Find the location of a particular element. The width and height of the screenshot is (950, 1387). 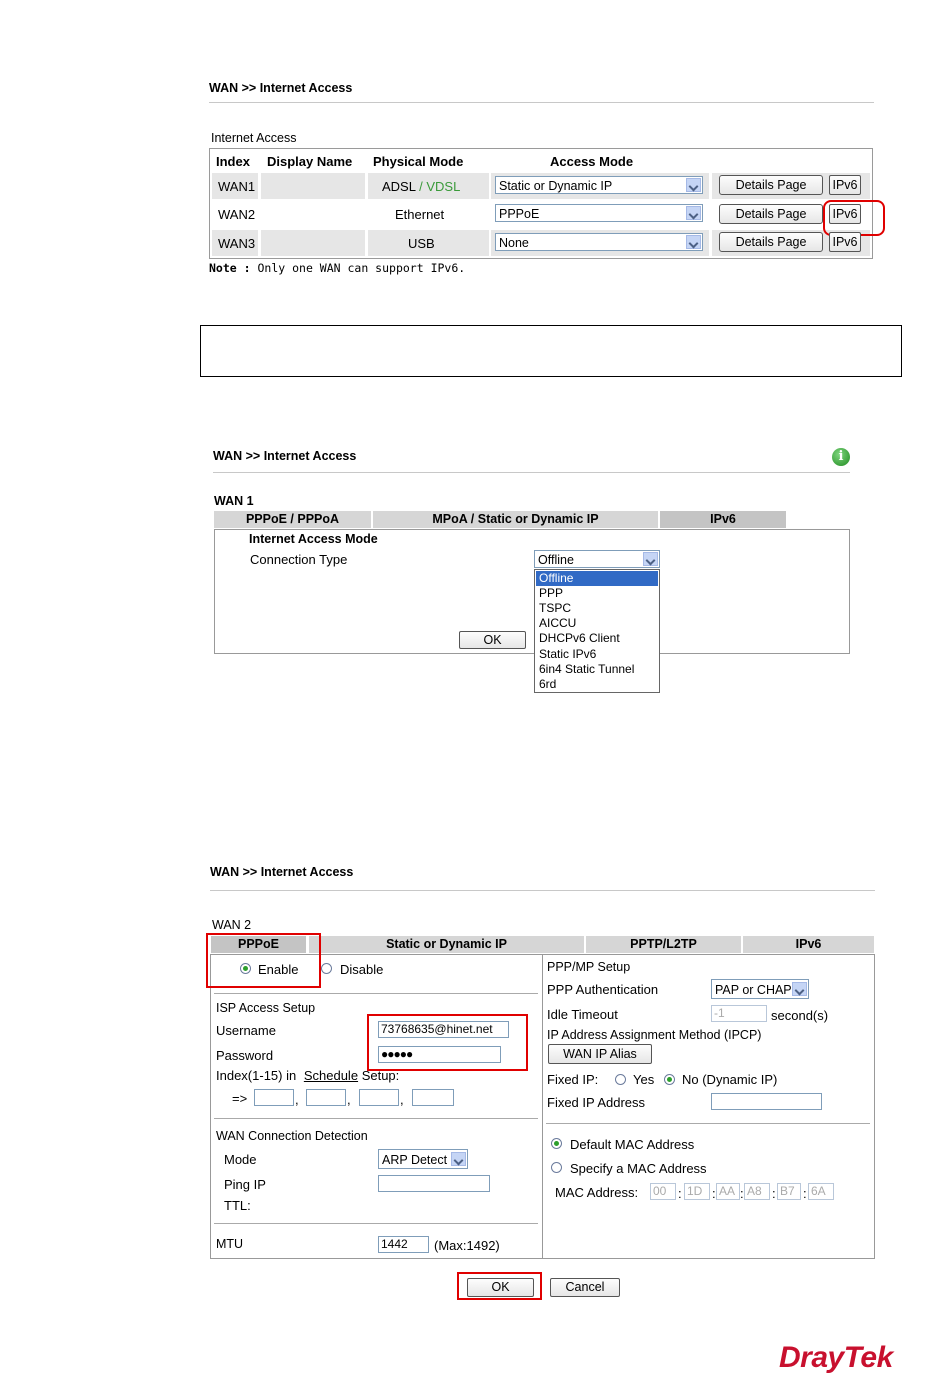

mac-part-2: 1D is located at coordinates (697, 1191).